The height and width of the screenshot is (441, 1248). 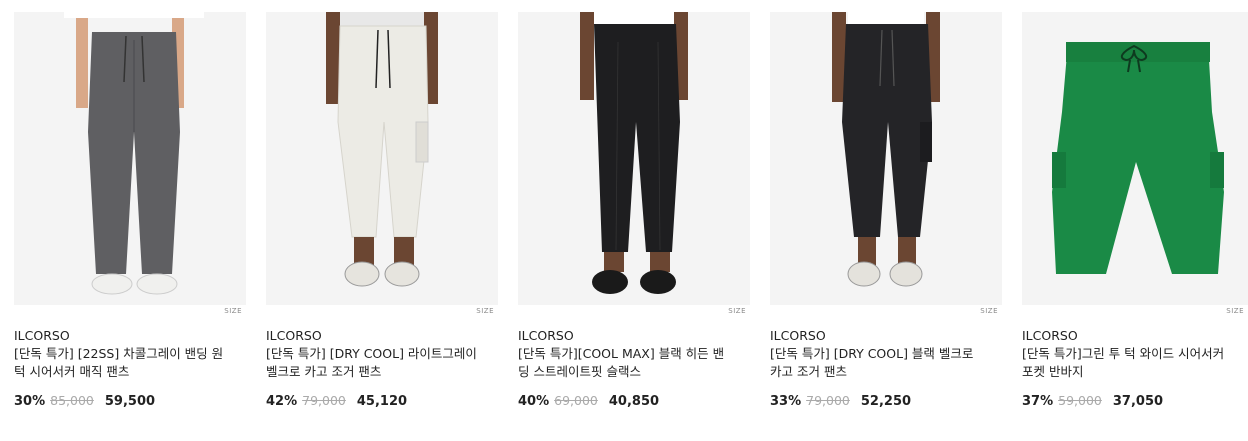 I want to click on product-title: [단독 특가][COOL MAX] 블랙 히든 밴딩 스트레이트핏 슬랙스, so click(x=634, y=363).